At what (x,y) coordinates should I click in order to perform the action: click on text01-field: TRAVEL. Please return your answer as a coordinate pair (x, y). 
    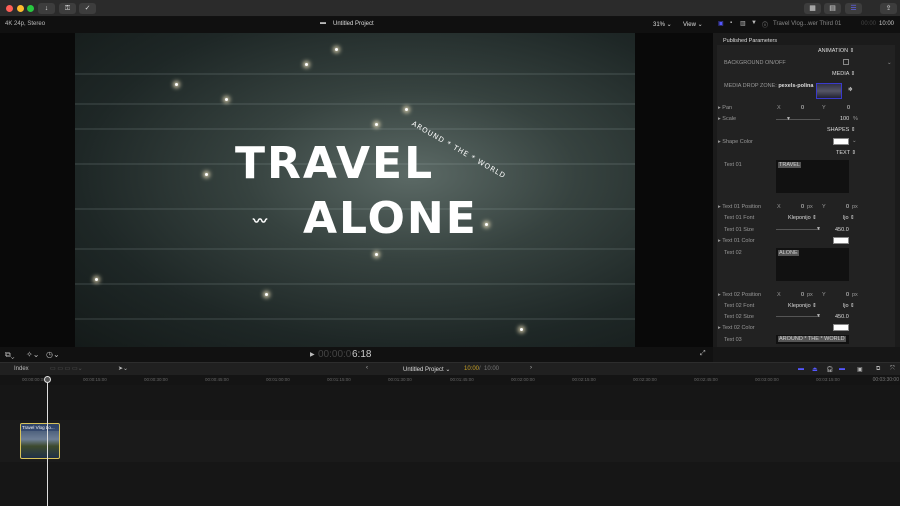
    Looking at the image, I should click on (812, 176).